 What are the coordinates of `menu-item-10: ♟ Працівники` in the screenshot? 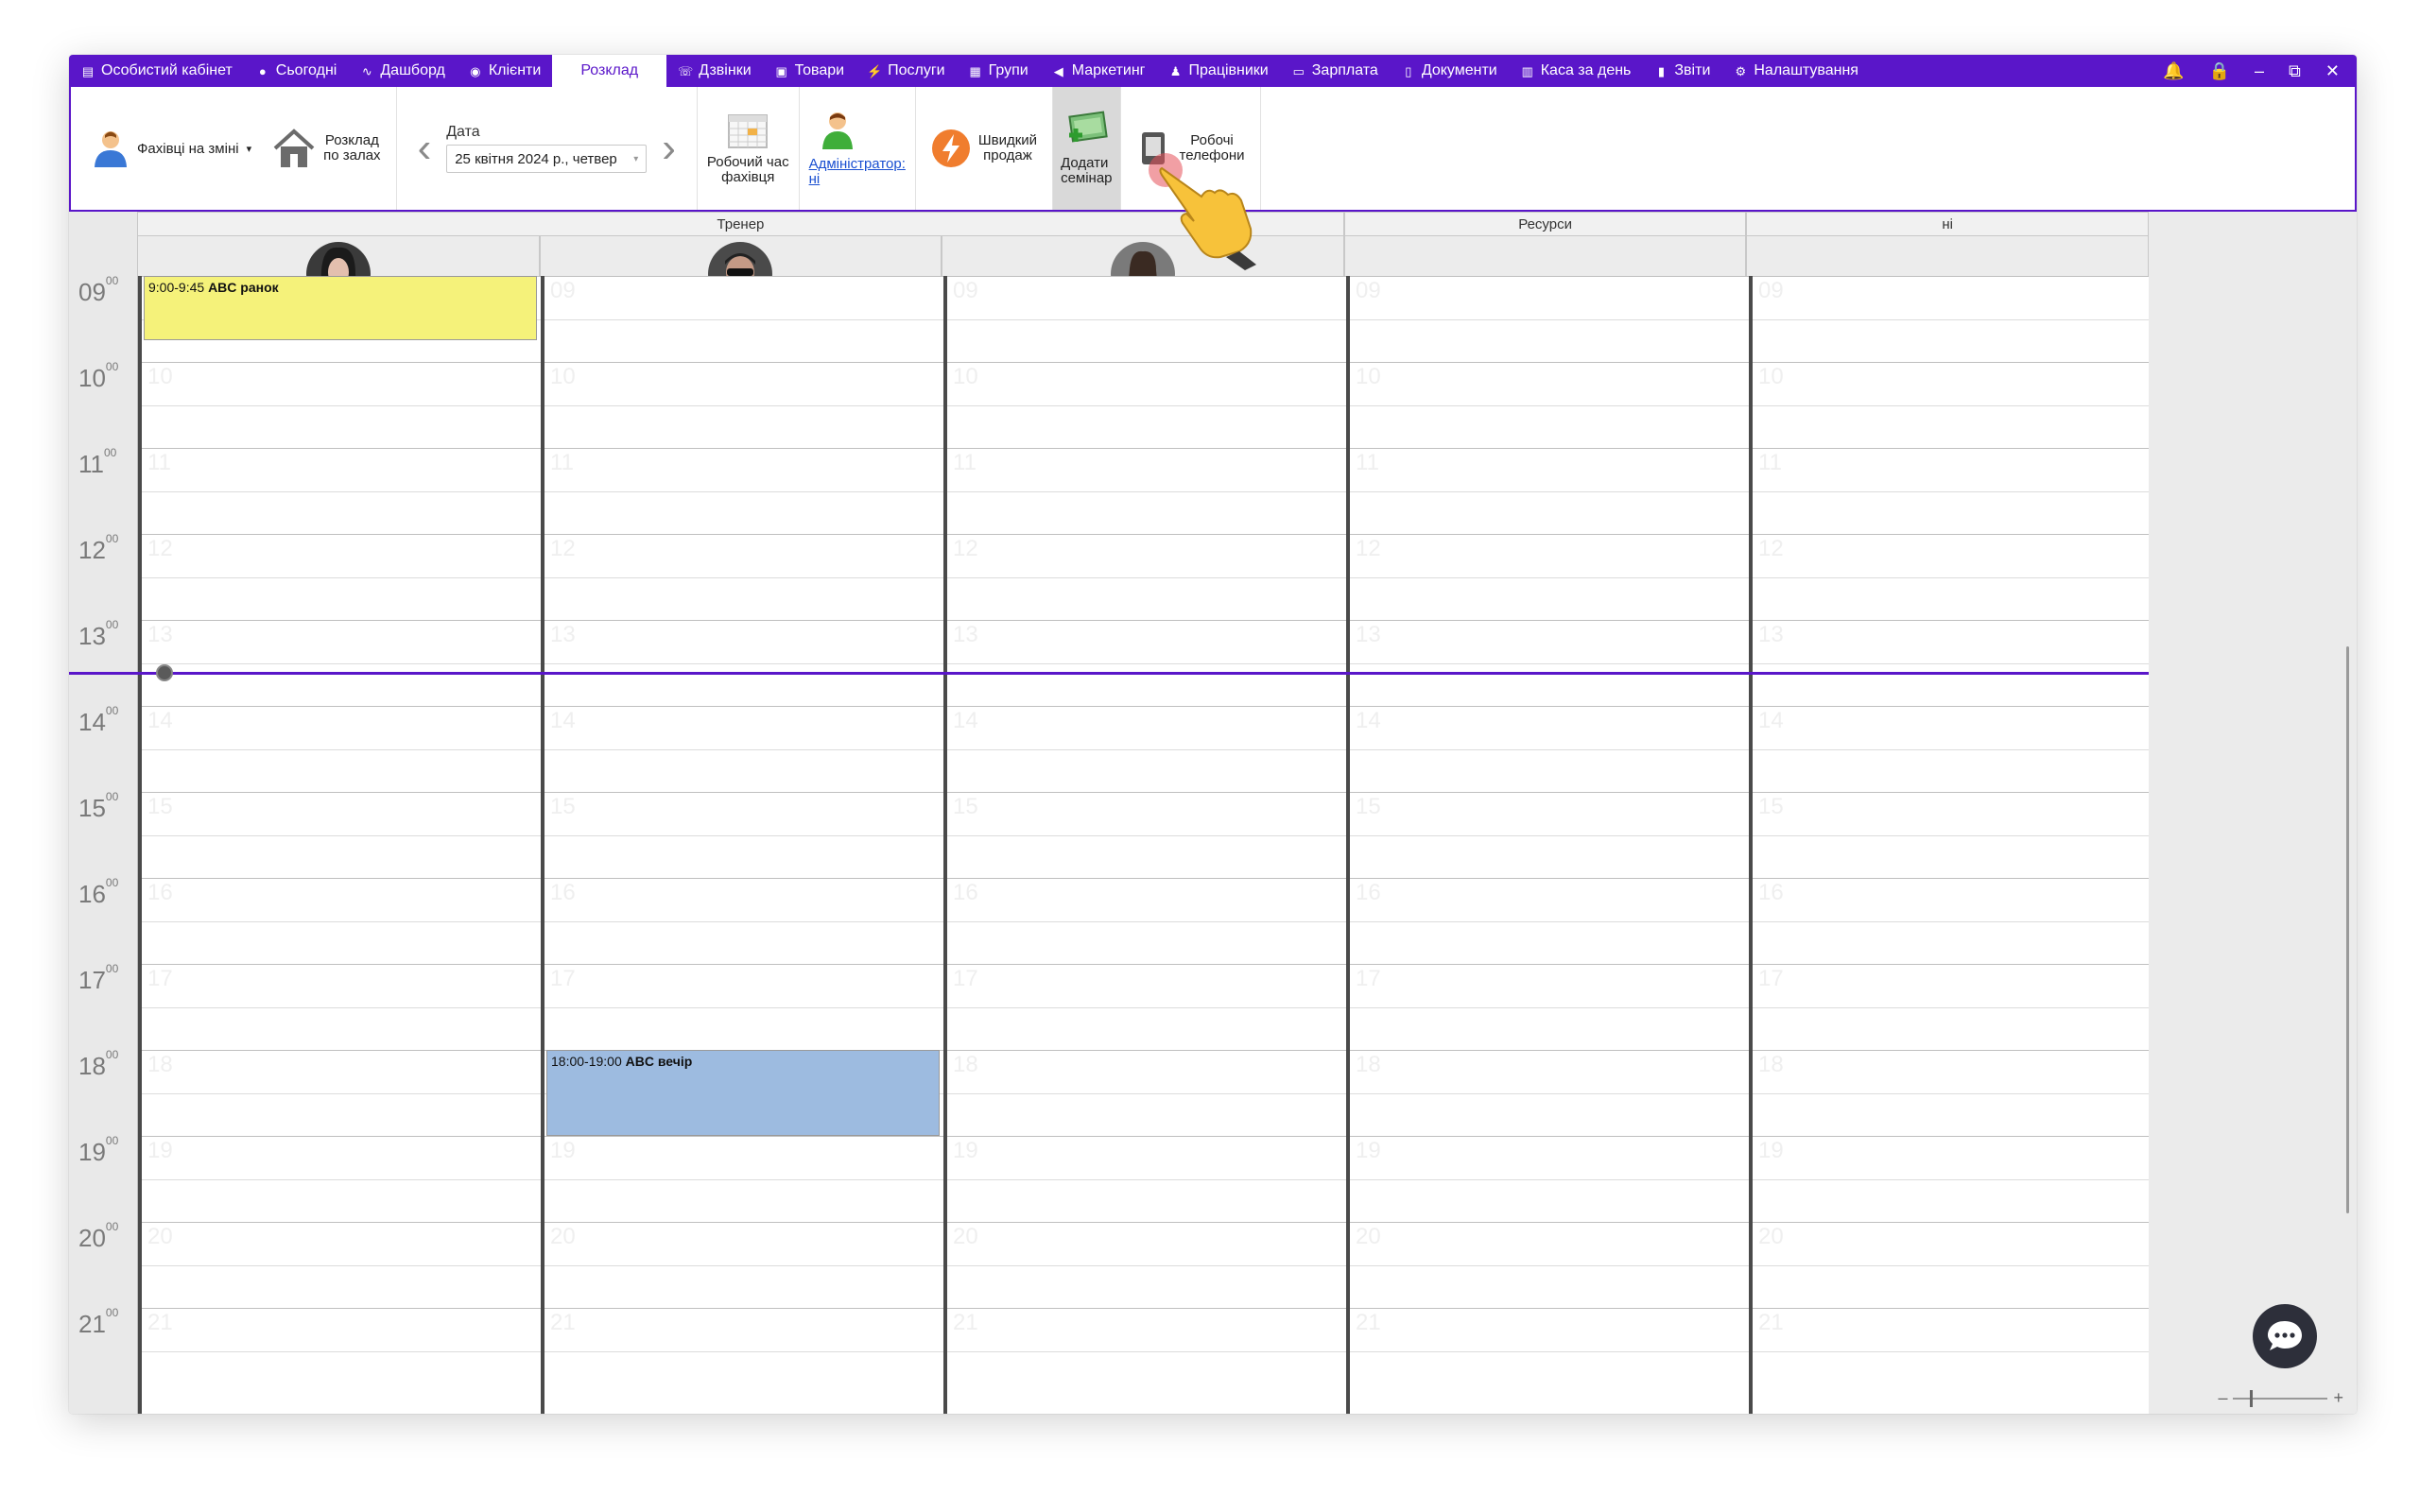 It's located at (1218, 71).